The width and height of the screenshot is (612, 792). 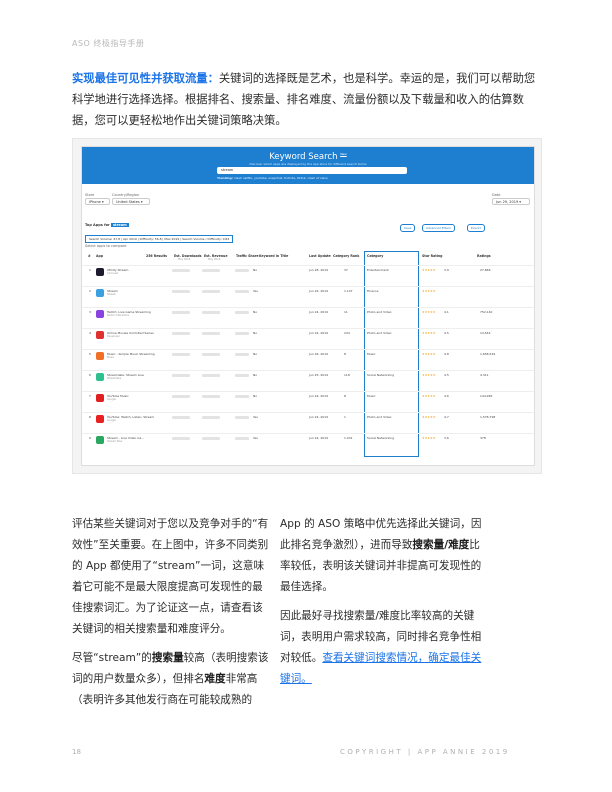 I want to click on row-category-rank: 118, so click(x=347, y=375).